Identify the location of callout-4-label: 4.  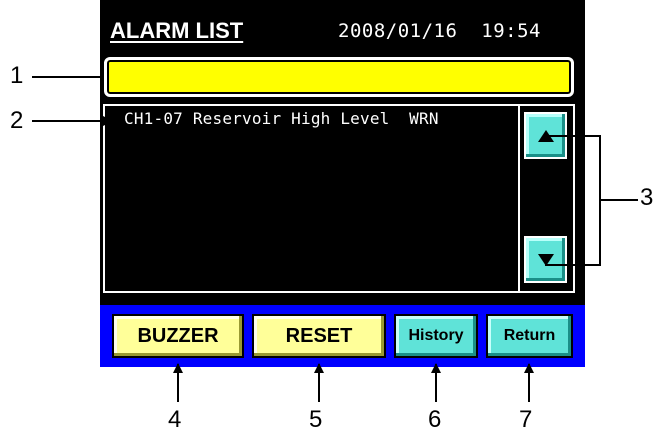
(175, 419).